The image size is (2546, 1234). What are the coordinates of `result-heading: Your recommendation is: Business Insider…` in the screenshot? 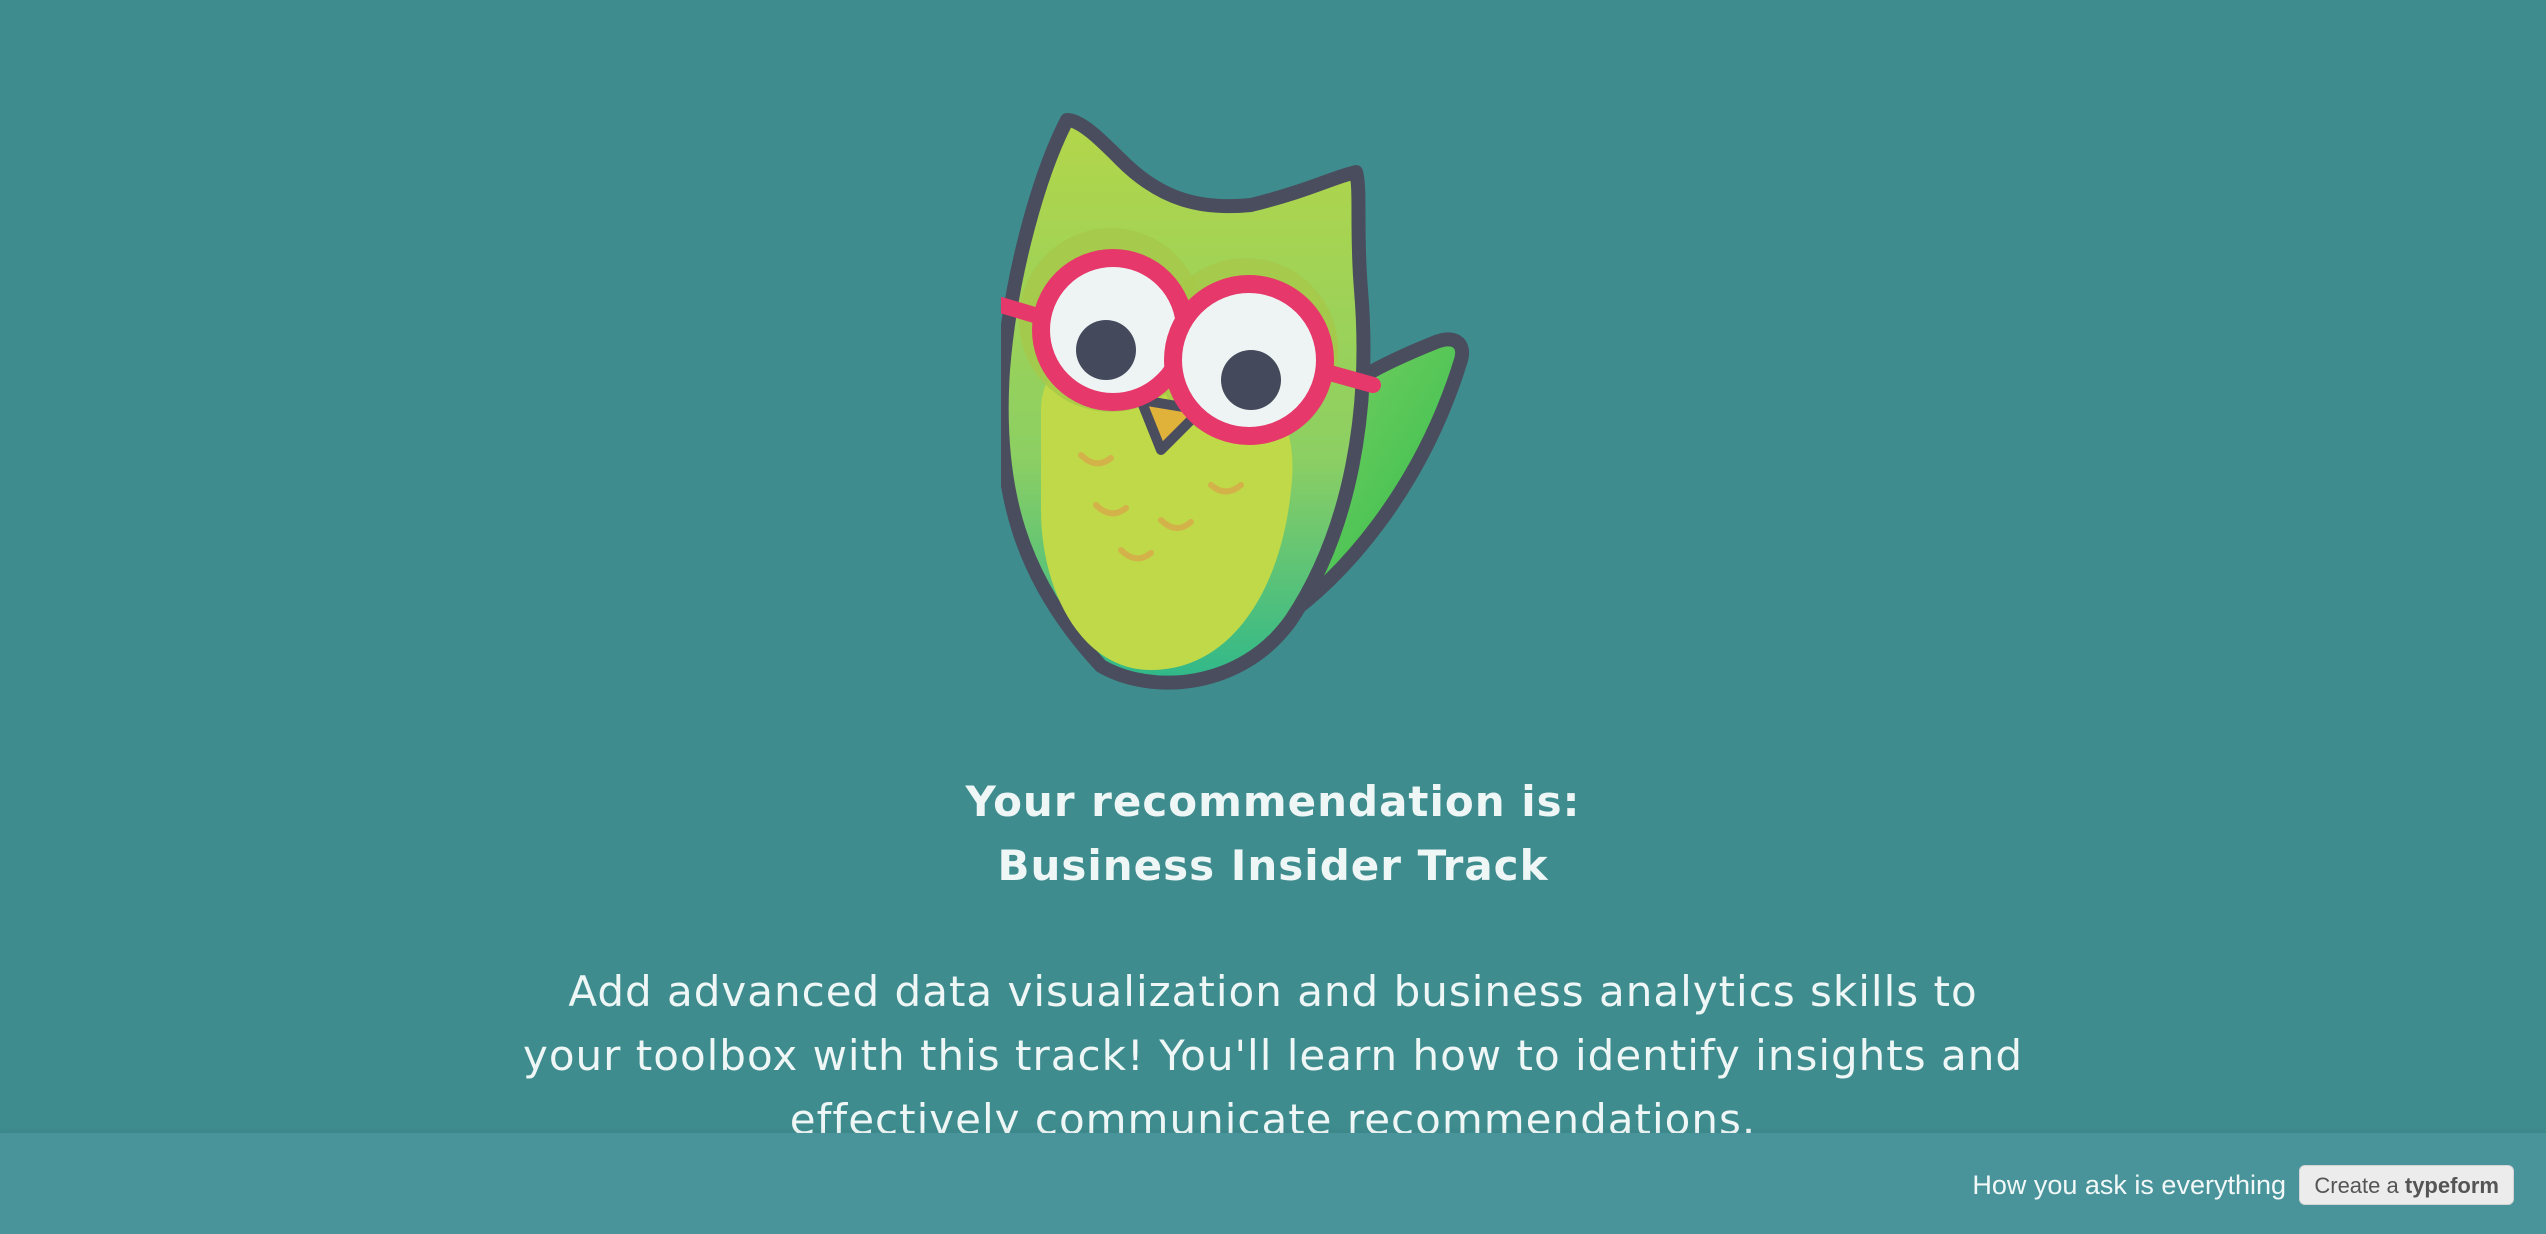 It's located at (1273, 834).